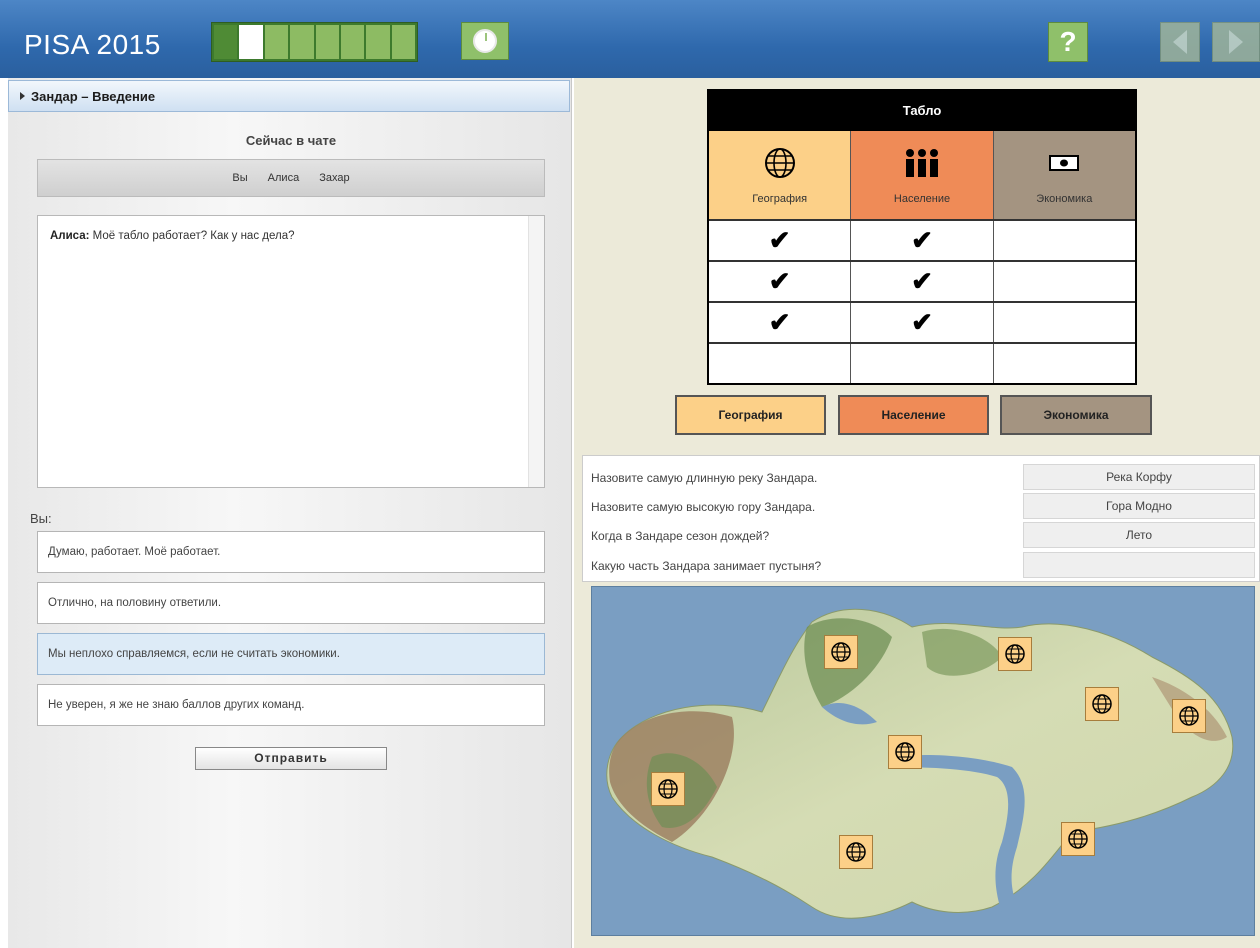 The width and height of the screenshot is (1260, 948). I want to click on participants-bar: Вы Алиса Захар, so click(291, 178).